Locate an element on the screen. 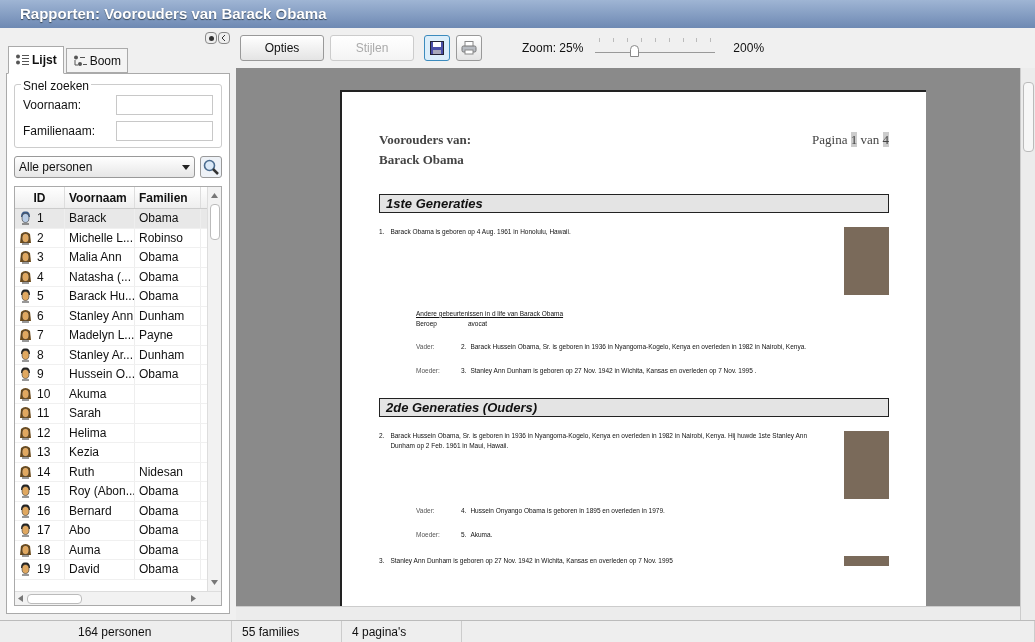  pin-button is located at coordinates (211, 38).